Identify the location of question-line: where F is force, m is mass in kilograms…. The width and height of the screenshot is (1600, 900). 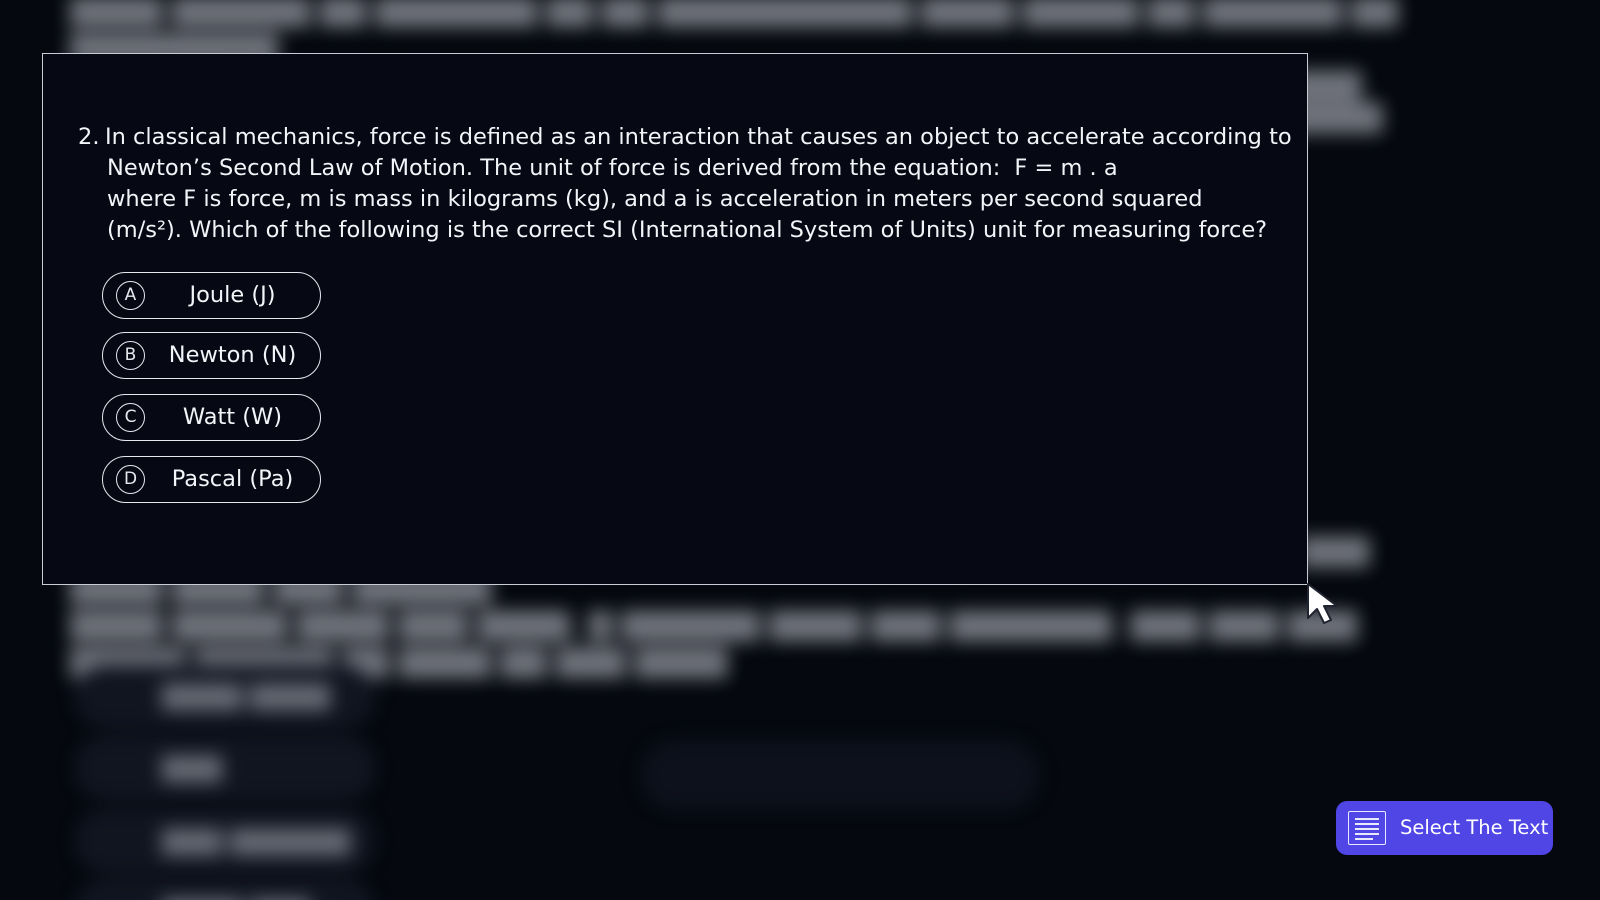
(655, 199).